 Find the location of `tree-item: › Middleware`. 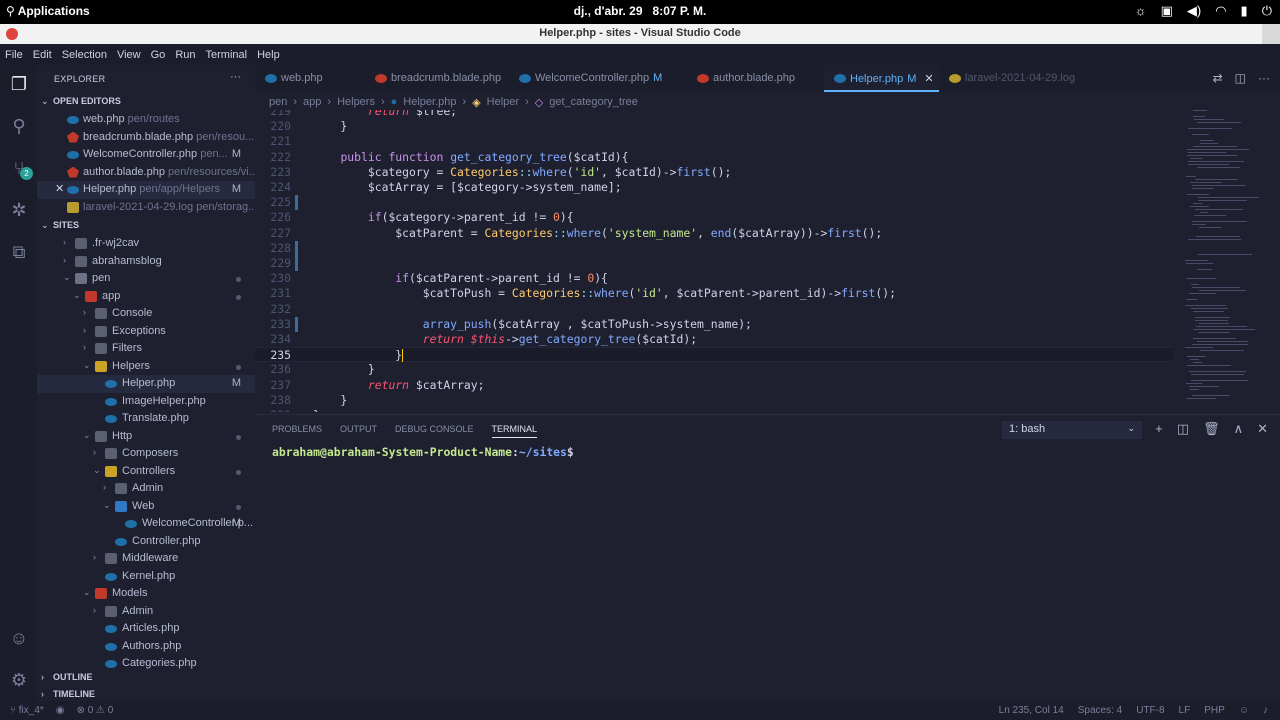

tree-item: › Middleware is located at coordinates (146, 559).